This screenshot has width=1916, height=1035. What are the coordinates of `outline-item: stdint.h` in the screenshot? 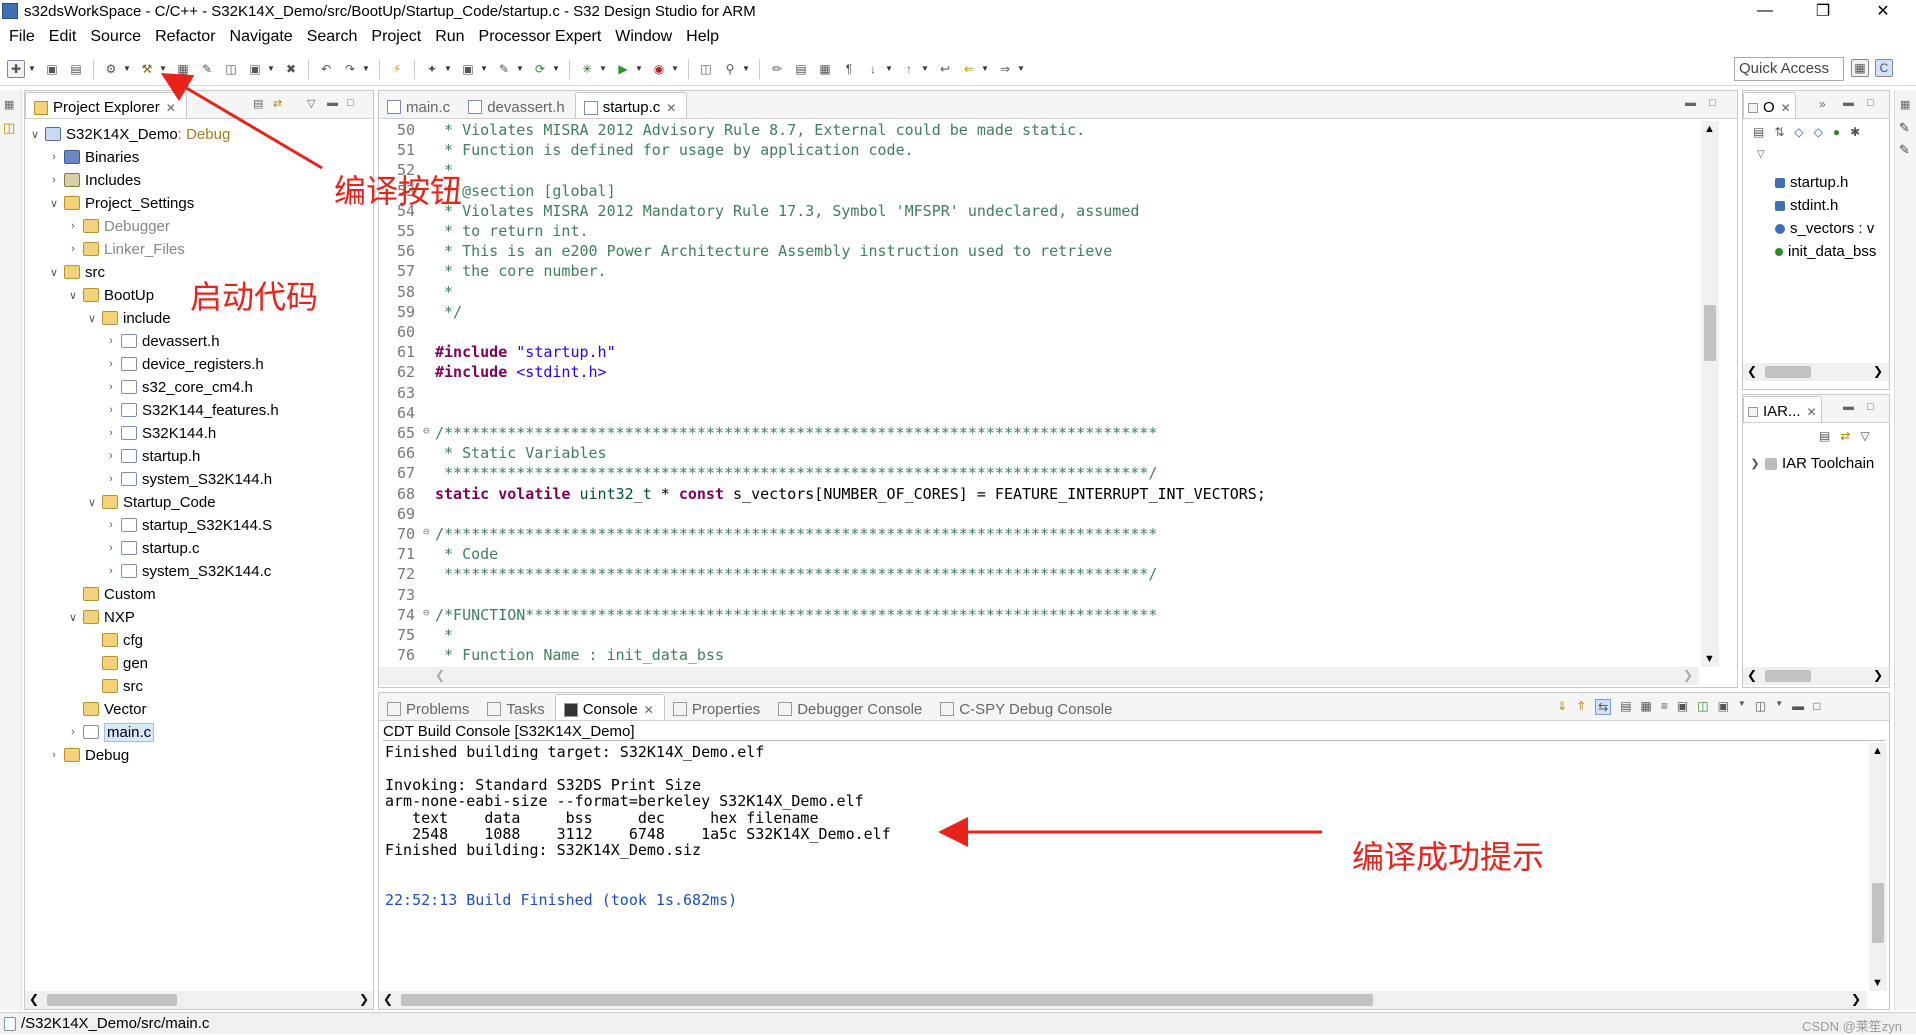 It's located at (1825, 205).